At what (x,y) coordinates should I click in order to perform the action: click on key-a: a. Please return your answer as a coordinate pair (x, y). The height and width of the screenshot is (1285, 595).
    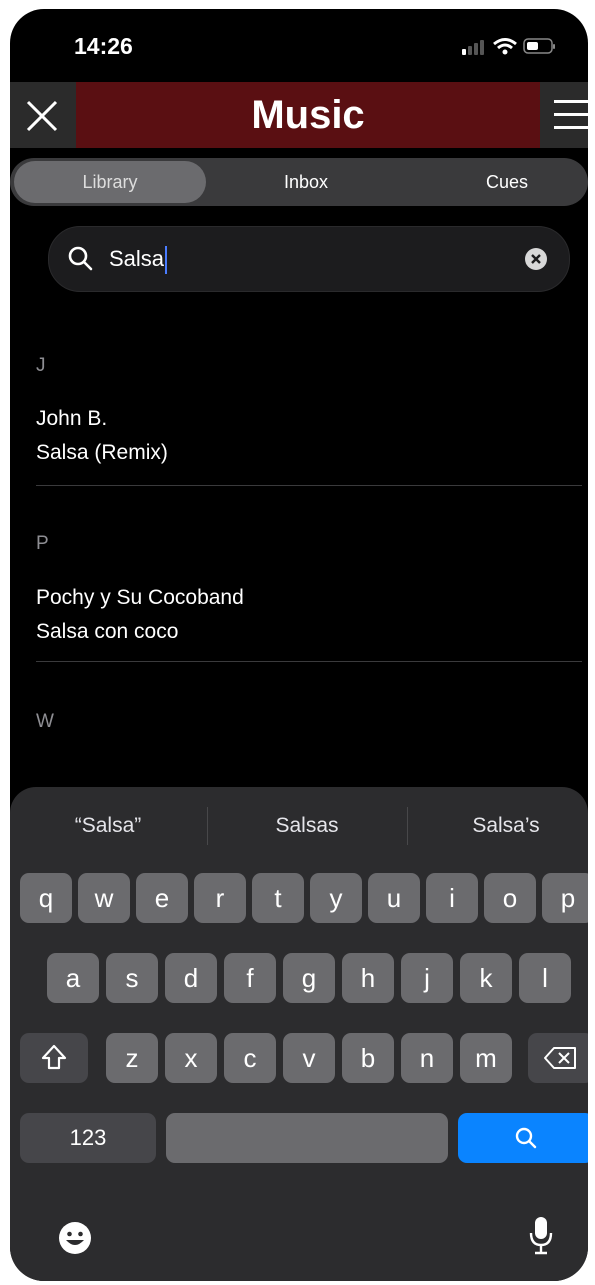
    Looking at the image, I should click on (73, 978).